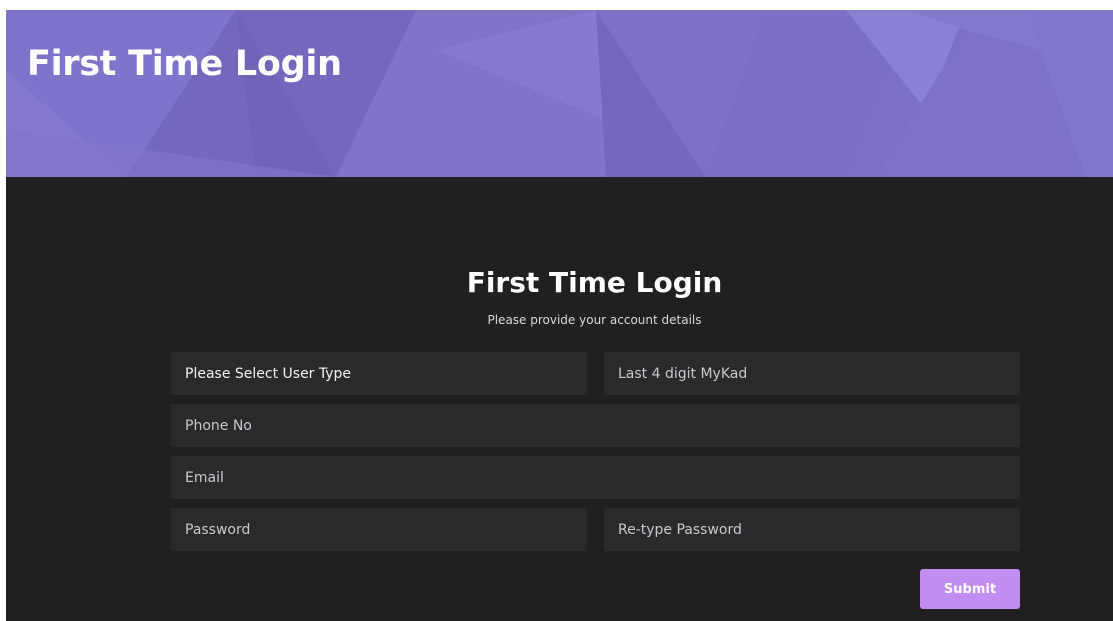  Describe the element at coordinates (594, 320) in the screenshot. I see `form-subheading: Please provide your account details` at that location.